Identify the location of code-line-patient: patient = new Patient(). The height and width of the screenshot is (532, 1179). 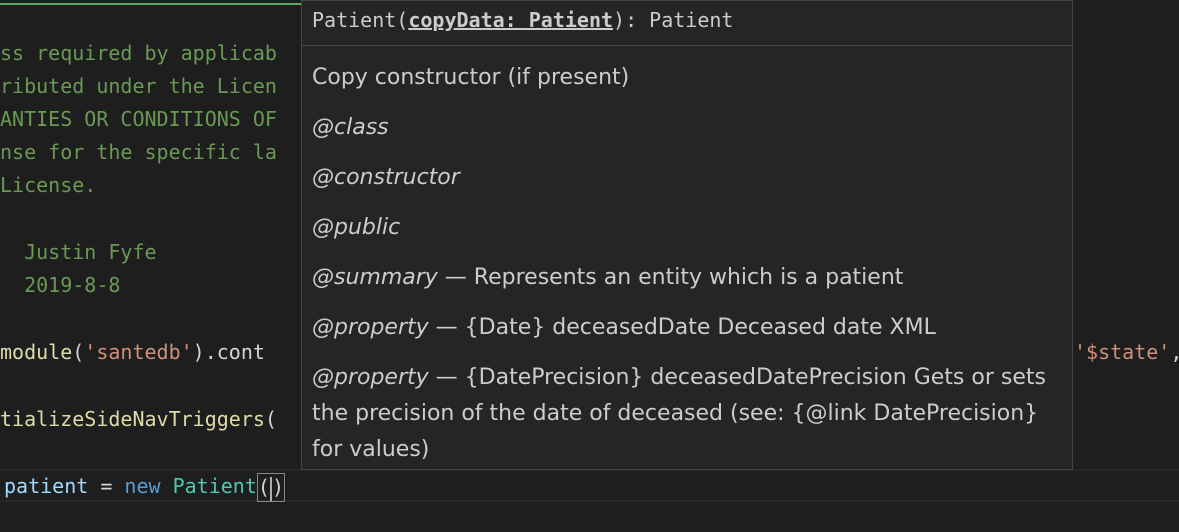
(144, 486).